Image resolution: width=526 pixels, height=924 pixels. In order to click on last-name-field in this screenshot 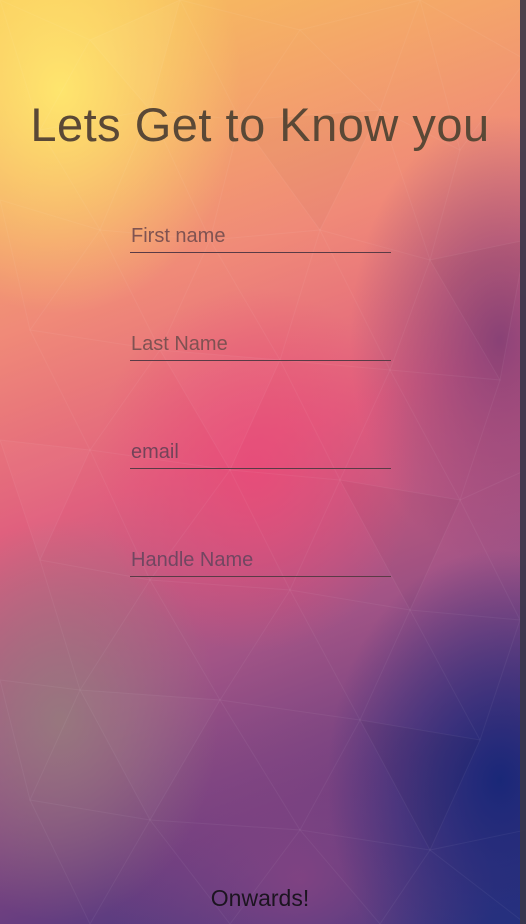, I will do `click(261, 345)`.